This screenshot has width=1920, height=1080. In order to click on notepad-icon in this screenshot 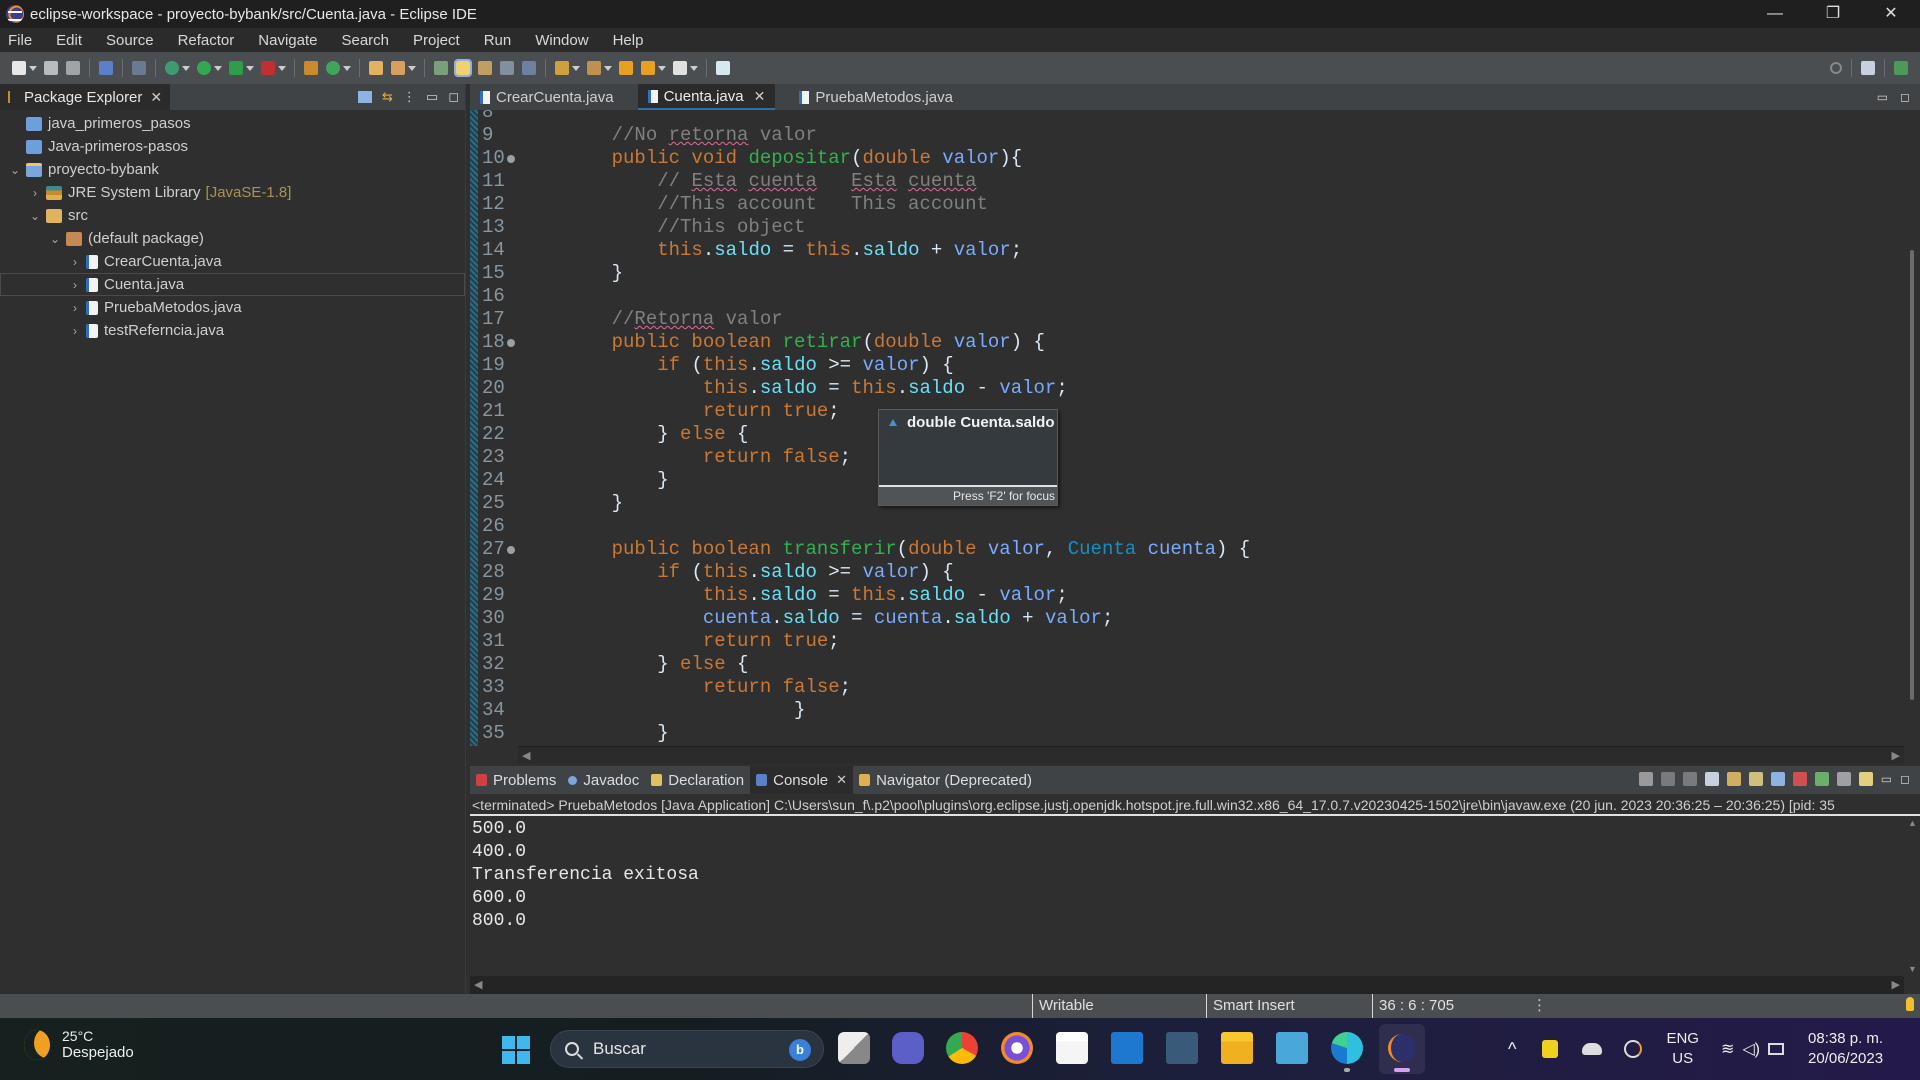, I will do `click(1292, 1048)`.